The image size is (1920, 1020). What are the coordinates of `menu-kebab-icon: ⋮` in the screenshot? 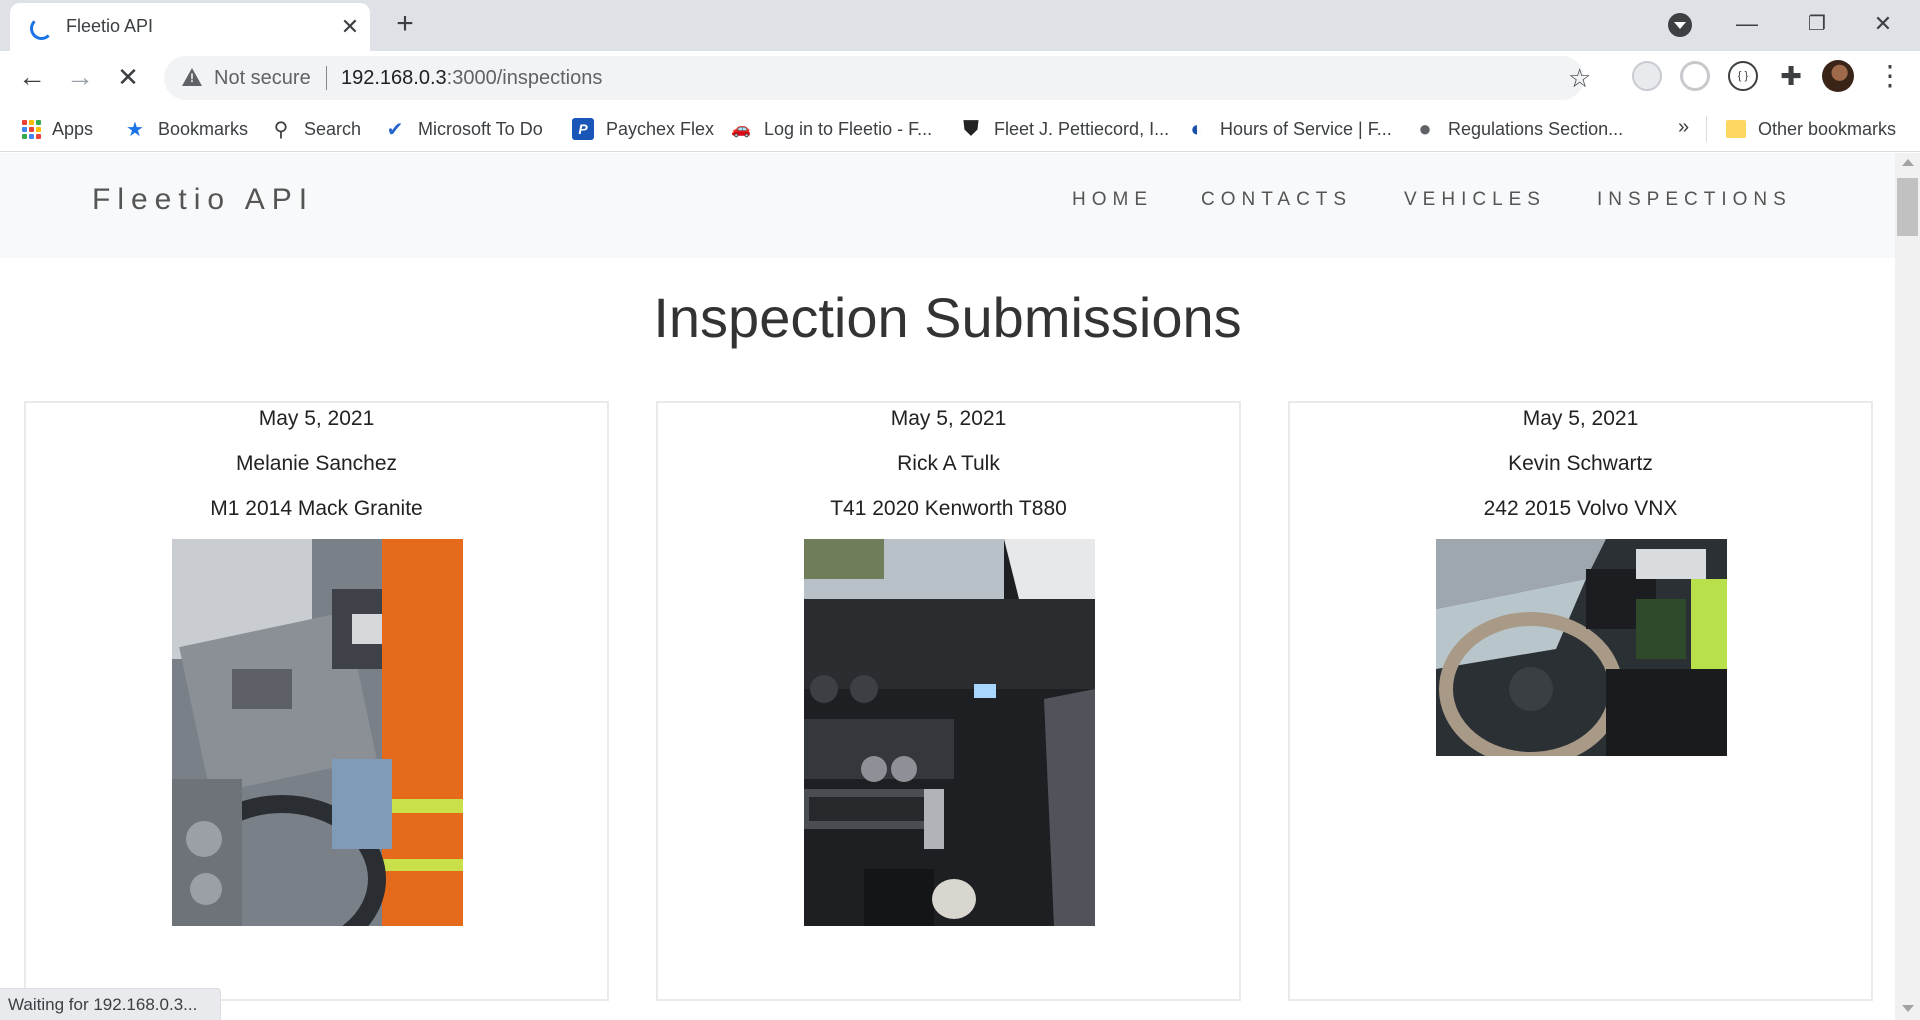 It's located at (1890, 77).